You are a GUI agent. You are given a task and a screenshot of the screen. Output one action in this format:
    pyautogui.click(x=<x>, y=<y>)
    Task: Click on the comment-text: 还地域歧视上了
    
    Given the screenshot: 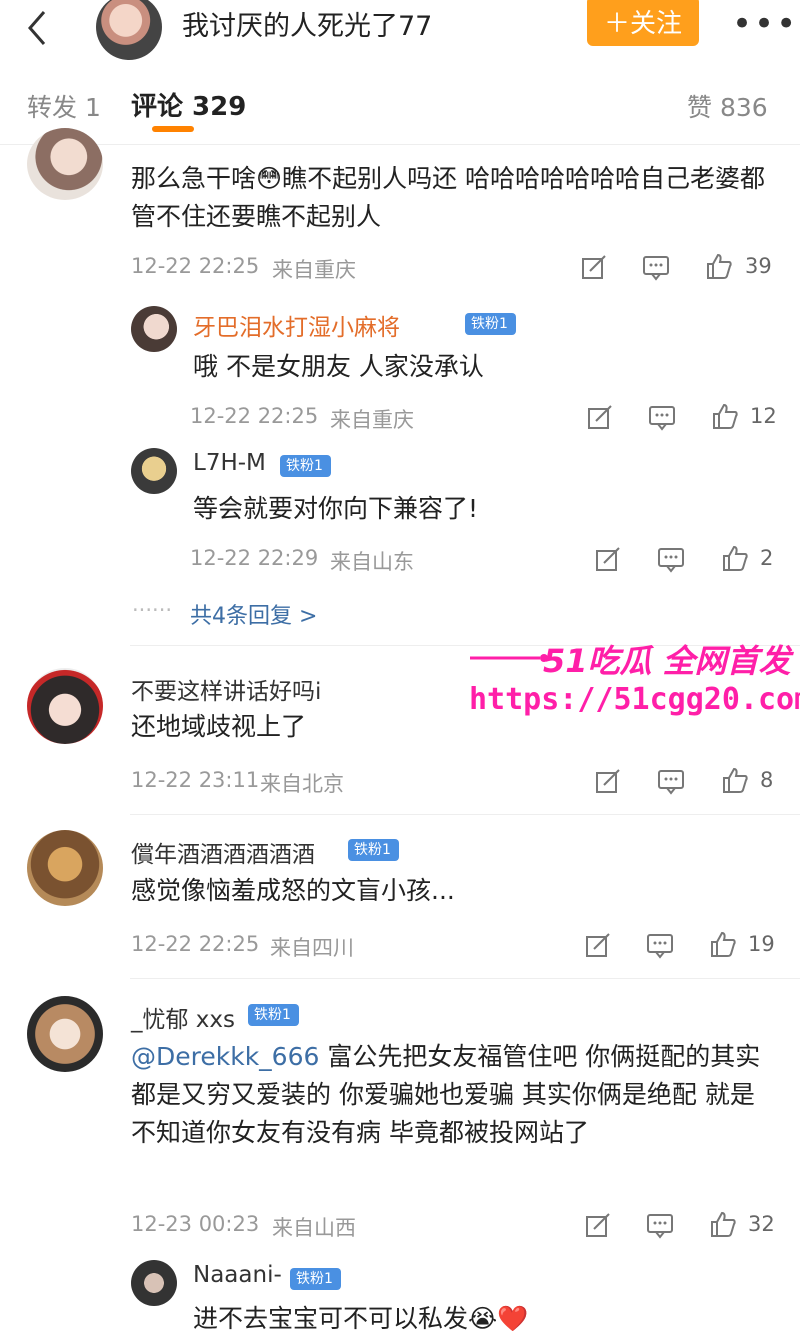 What is the action you would take?
    pyautogui.click(x=219, y=726)
    